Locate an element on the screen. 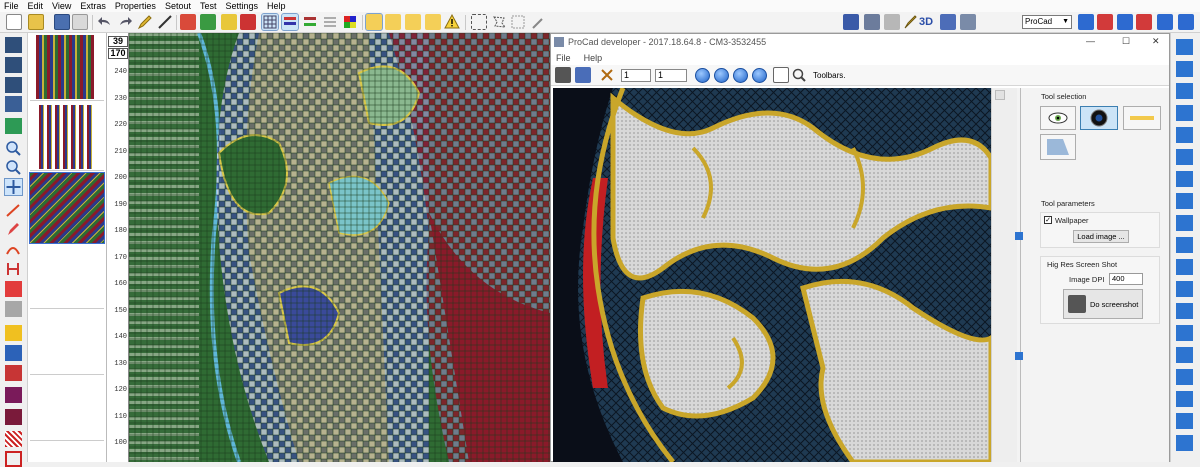 This screenshot has width=1200, height=467. right-tool-6-icon is located at coordinates (1184, 157).